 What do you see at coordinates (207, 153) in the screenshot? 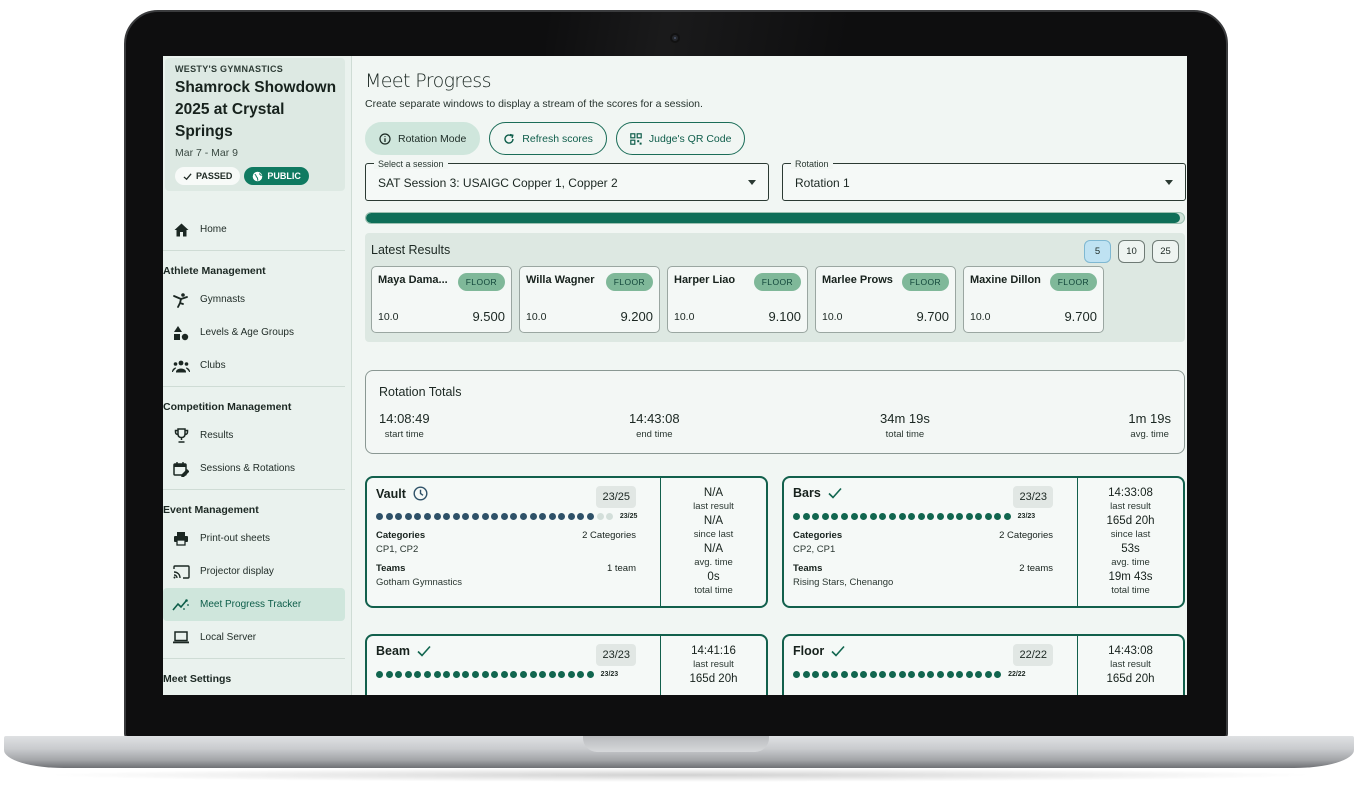
I see `meet-dates: Mar 7 - Mar 9` at bounding box center [207, 153].